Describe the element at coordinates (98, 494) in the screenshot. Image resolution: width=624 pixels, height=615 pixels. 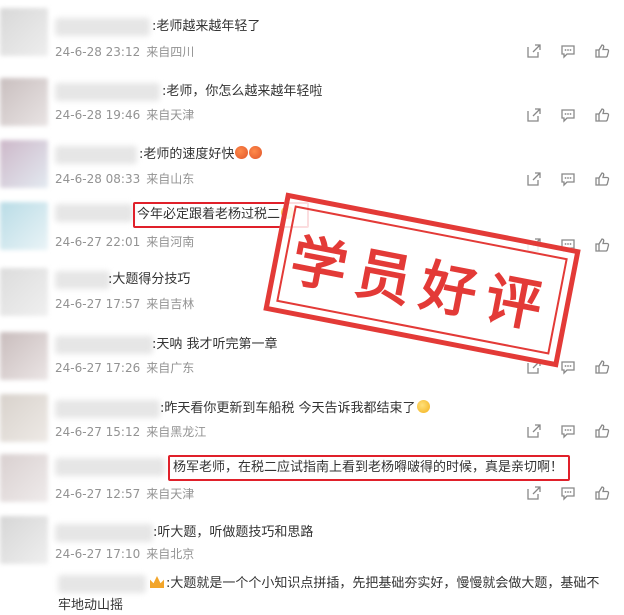
I see `comment-time: 24-6-27 12:57` at that location.